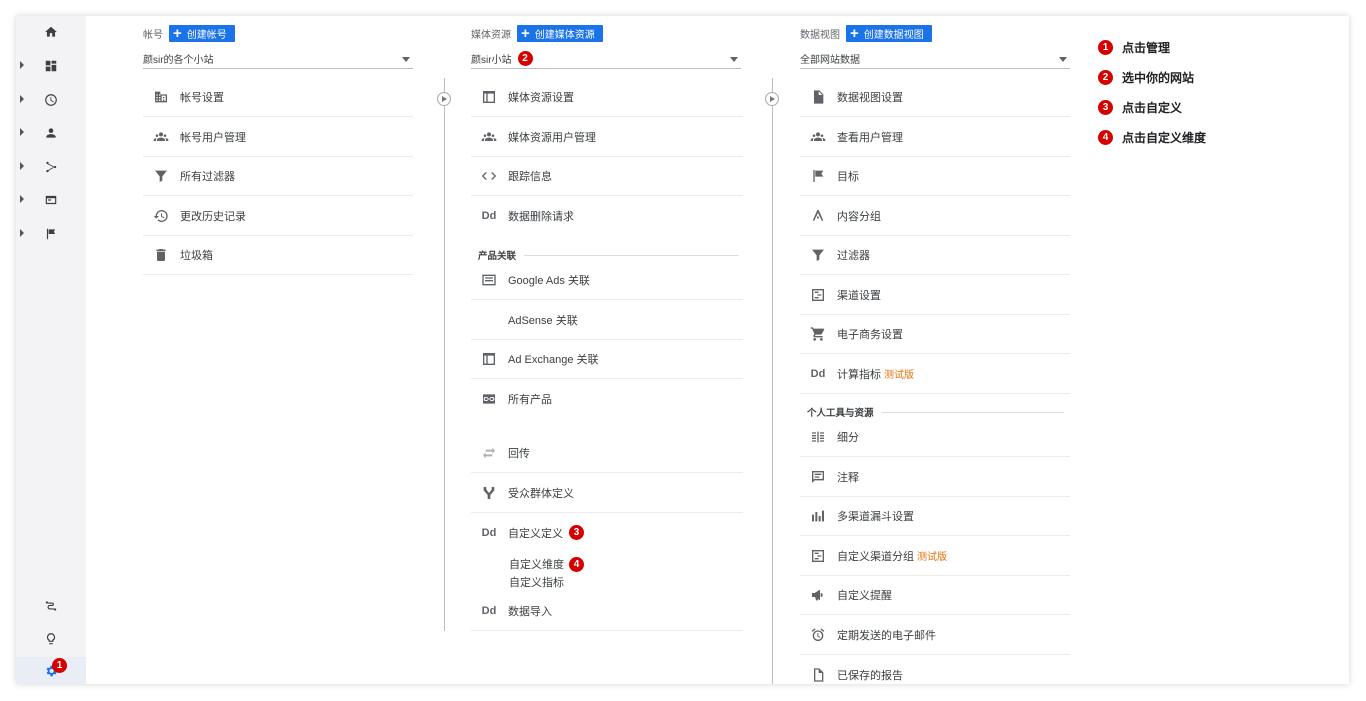 The height and width of the screenshot is (701, 1366). I want to click on postback-icon, so click(489, 453).